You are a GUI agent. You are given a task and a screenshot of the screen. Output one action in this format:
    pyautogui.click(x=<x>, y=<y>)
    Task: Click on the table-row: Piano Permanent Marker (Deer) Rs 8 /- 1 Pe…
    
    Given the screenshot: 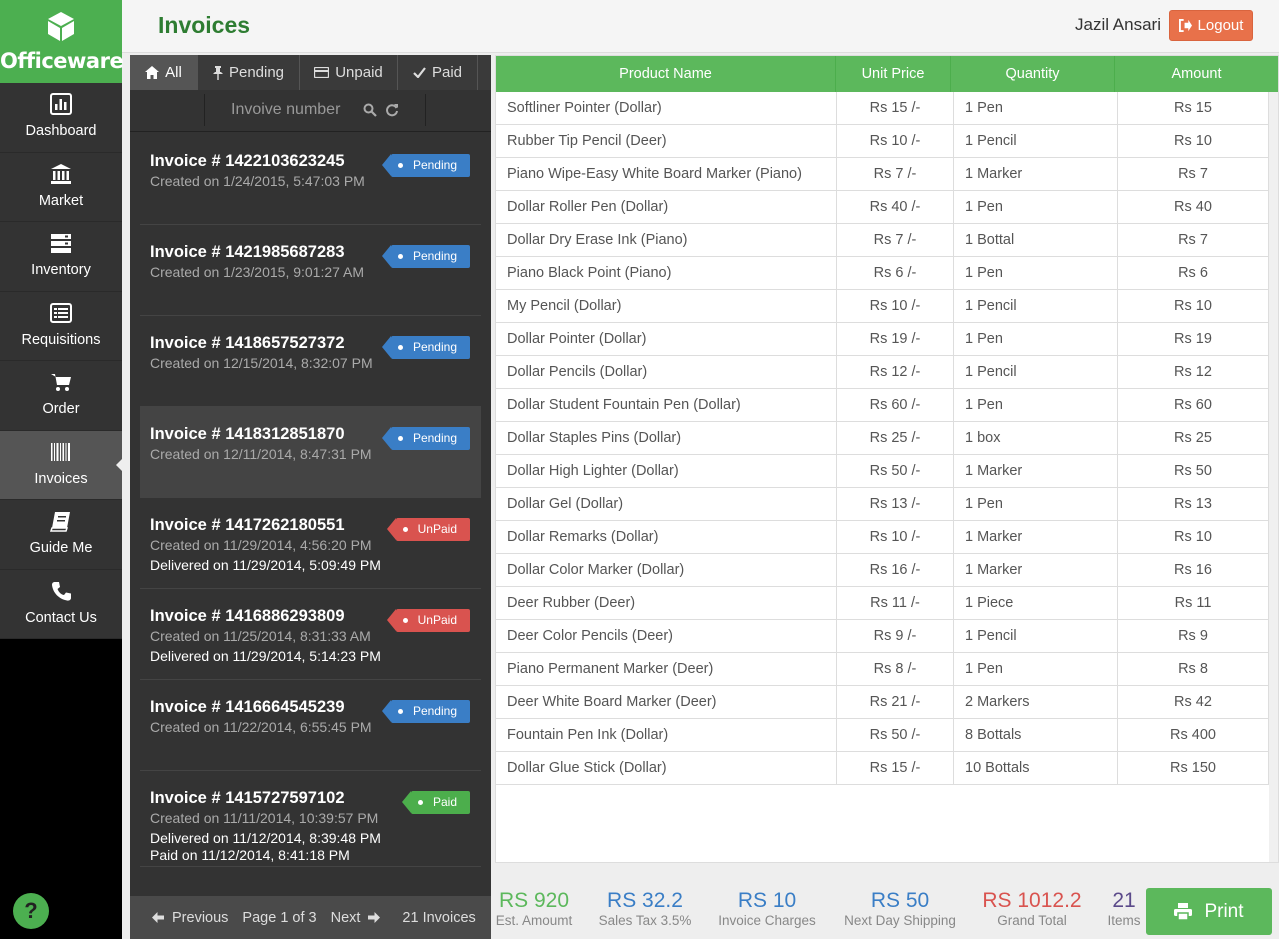 What is the action you would take?
    pyautogui.click(x=882, y=669)
    